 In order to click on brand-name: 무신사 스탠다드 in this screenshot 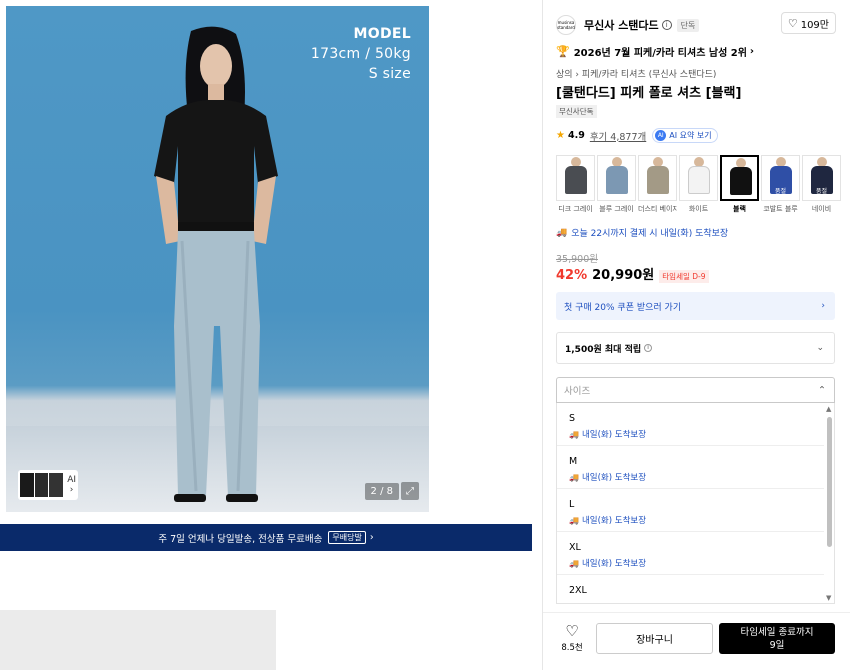, I will do `click(621, 25)`.